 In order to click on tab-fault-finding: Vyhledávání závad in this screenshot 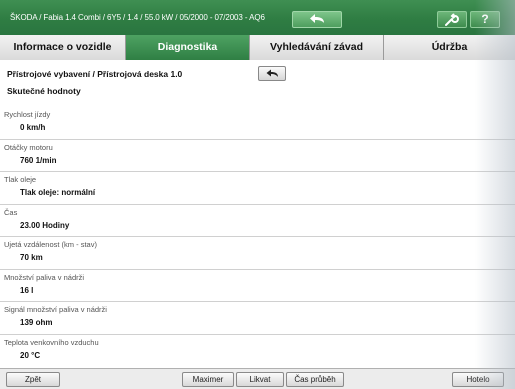, I will do `click(317, 47)`.